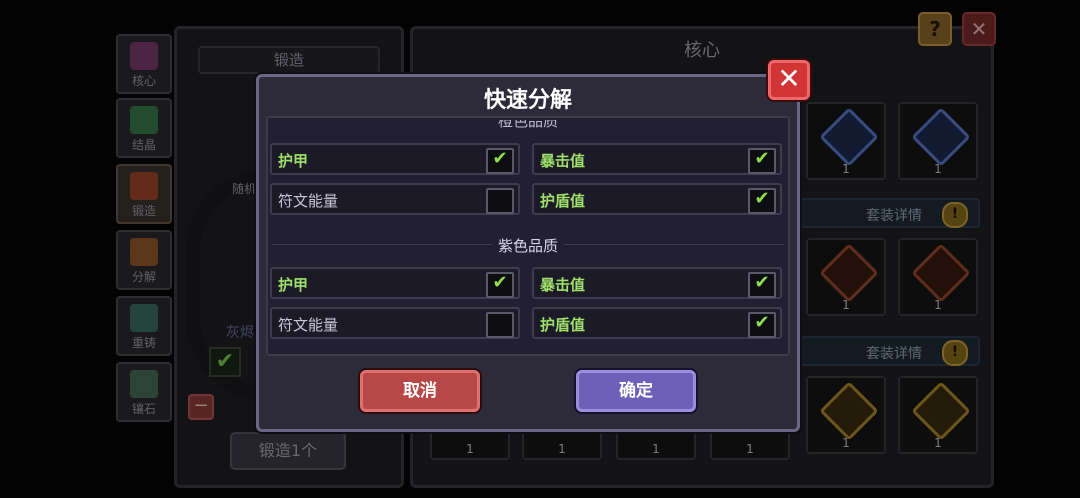 The image size is (1080, 498). What do you see at coordinates (420, 391) in the screenshot?
I see `cancel-button: 取消` at bounding box center [420, 391].